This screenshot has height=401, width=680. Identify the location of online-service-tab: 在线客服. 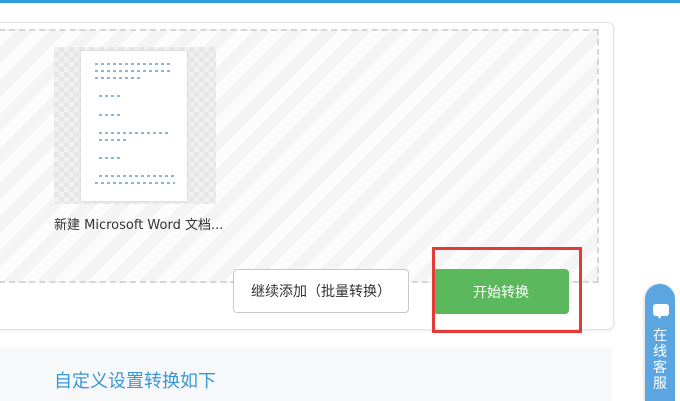
(660, 342).